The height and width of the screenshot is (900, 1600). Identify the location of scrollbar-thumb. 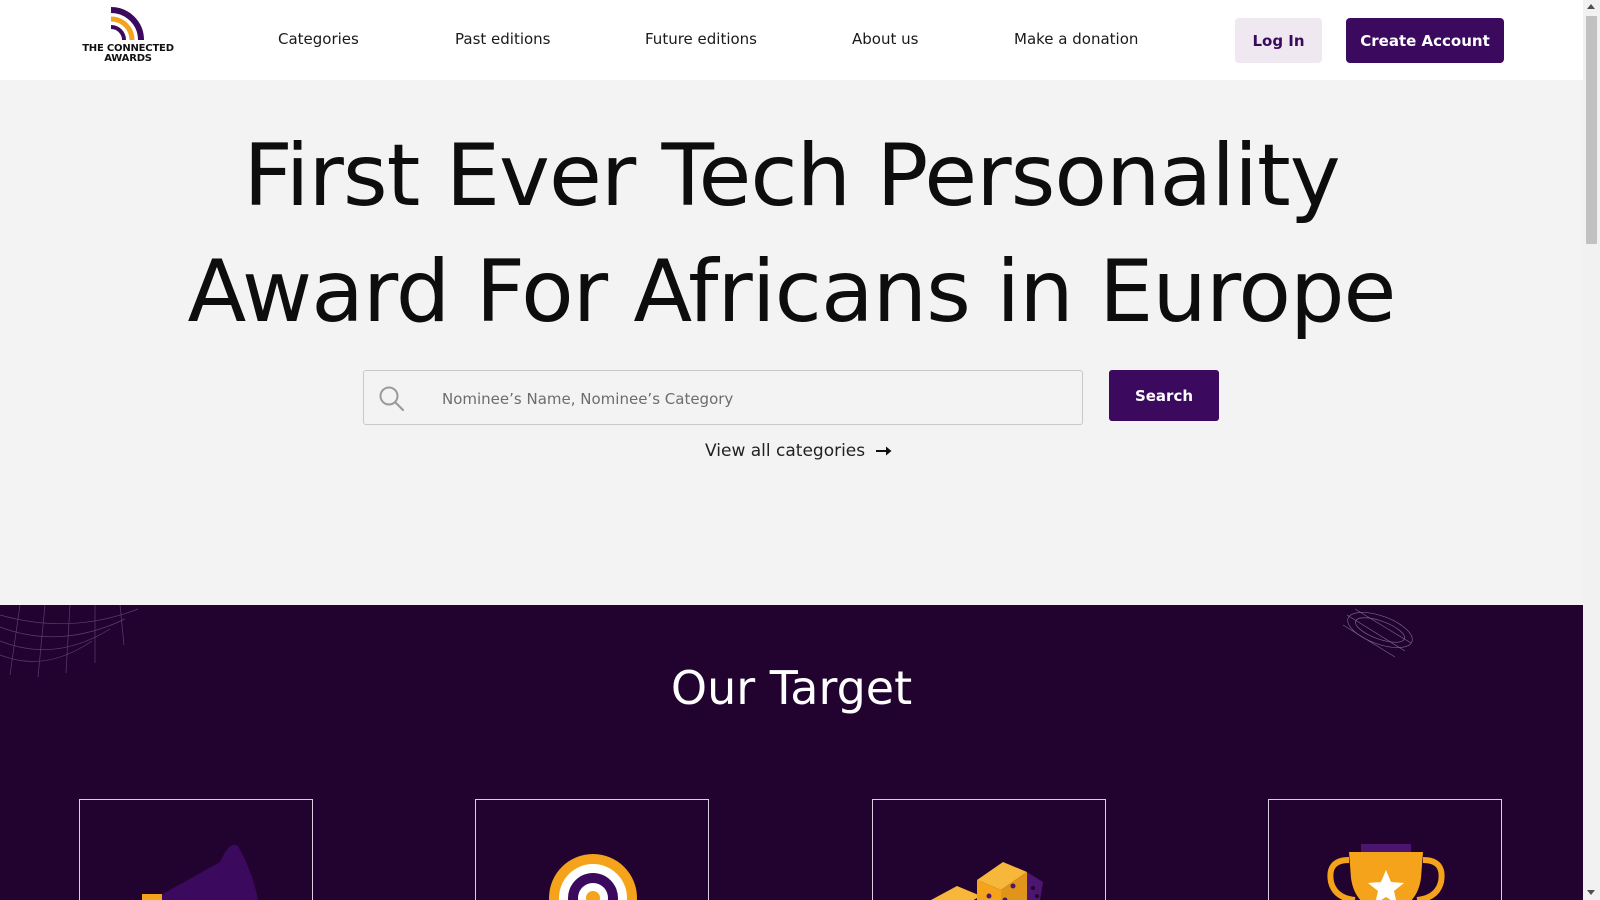
(1591, 130).